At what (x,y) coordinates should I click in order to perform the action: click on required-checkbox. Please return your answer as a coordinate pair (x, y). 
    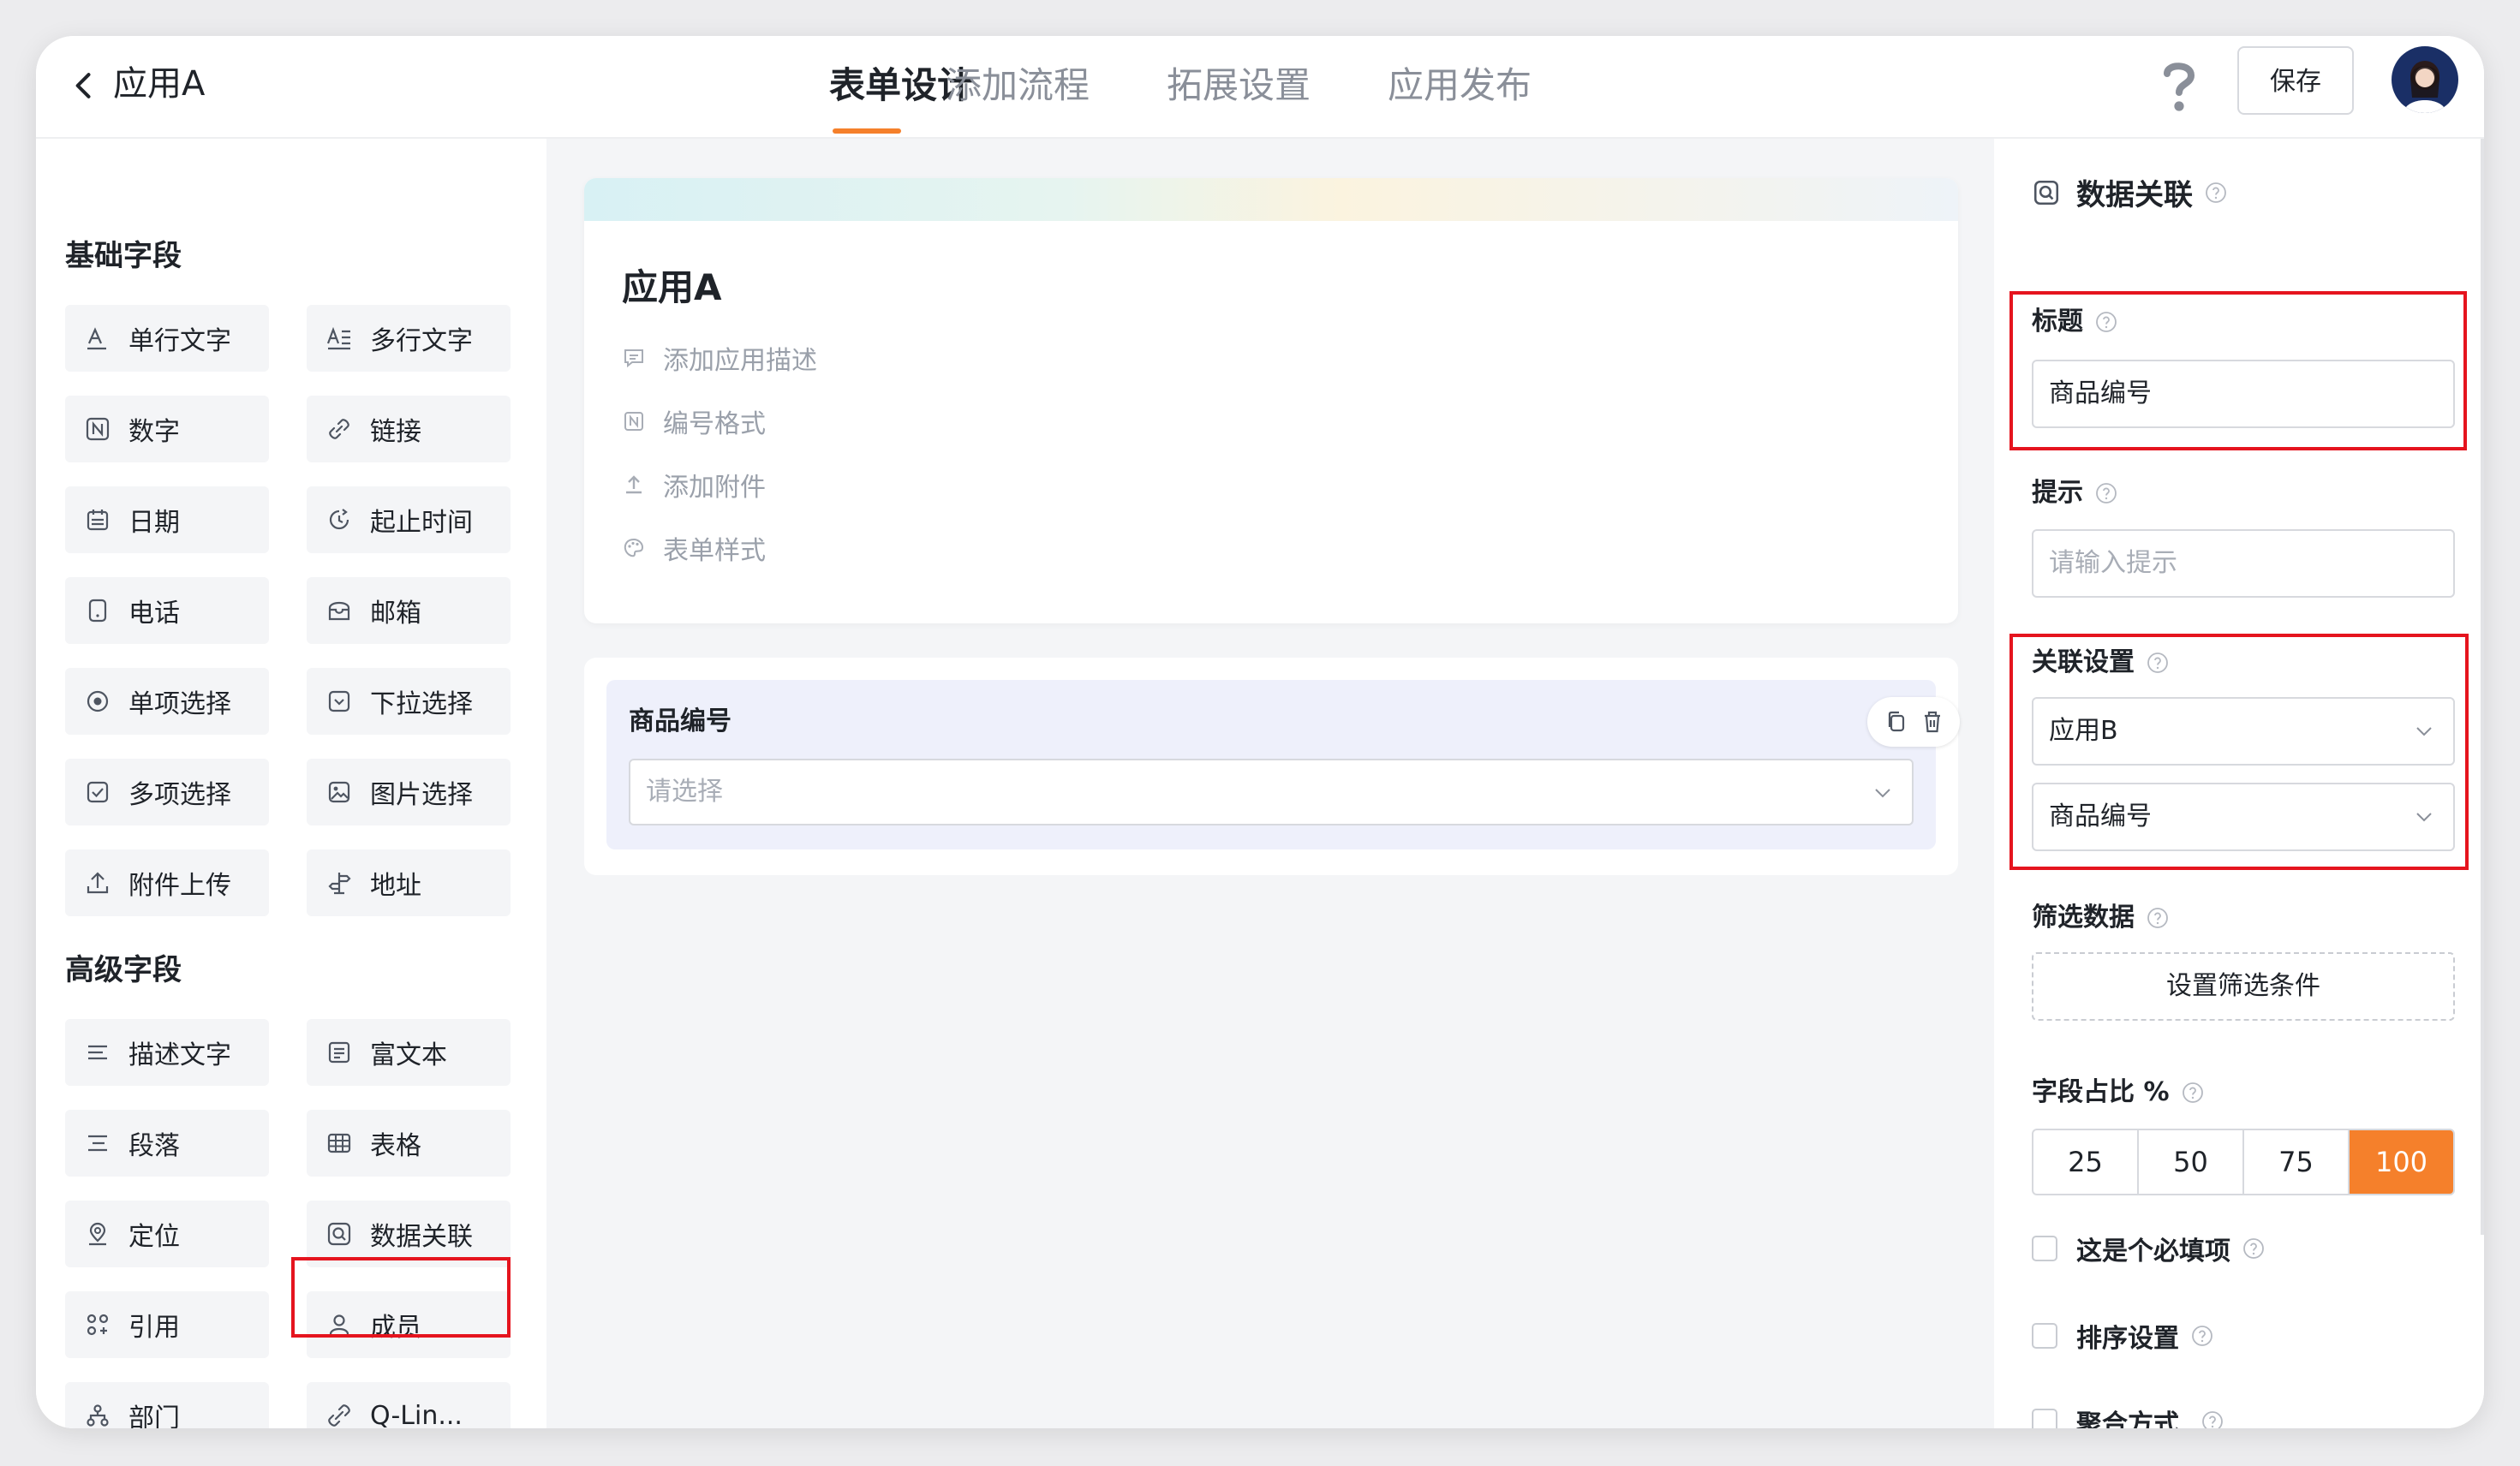
    Looking at the image, I should click on (2044, 1249).